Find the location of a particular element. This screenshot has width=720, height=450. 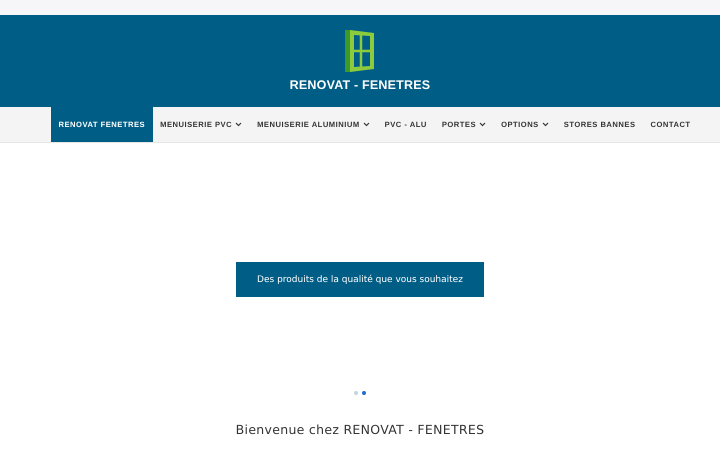

logo-text: RENOVAT - FENETRES is located at coordinates (360, 85).